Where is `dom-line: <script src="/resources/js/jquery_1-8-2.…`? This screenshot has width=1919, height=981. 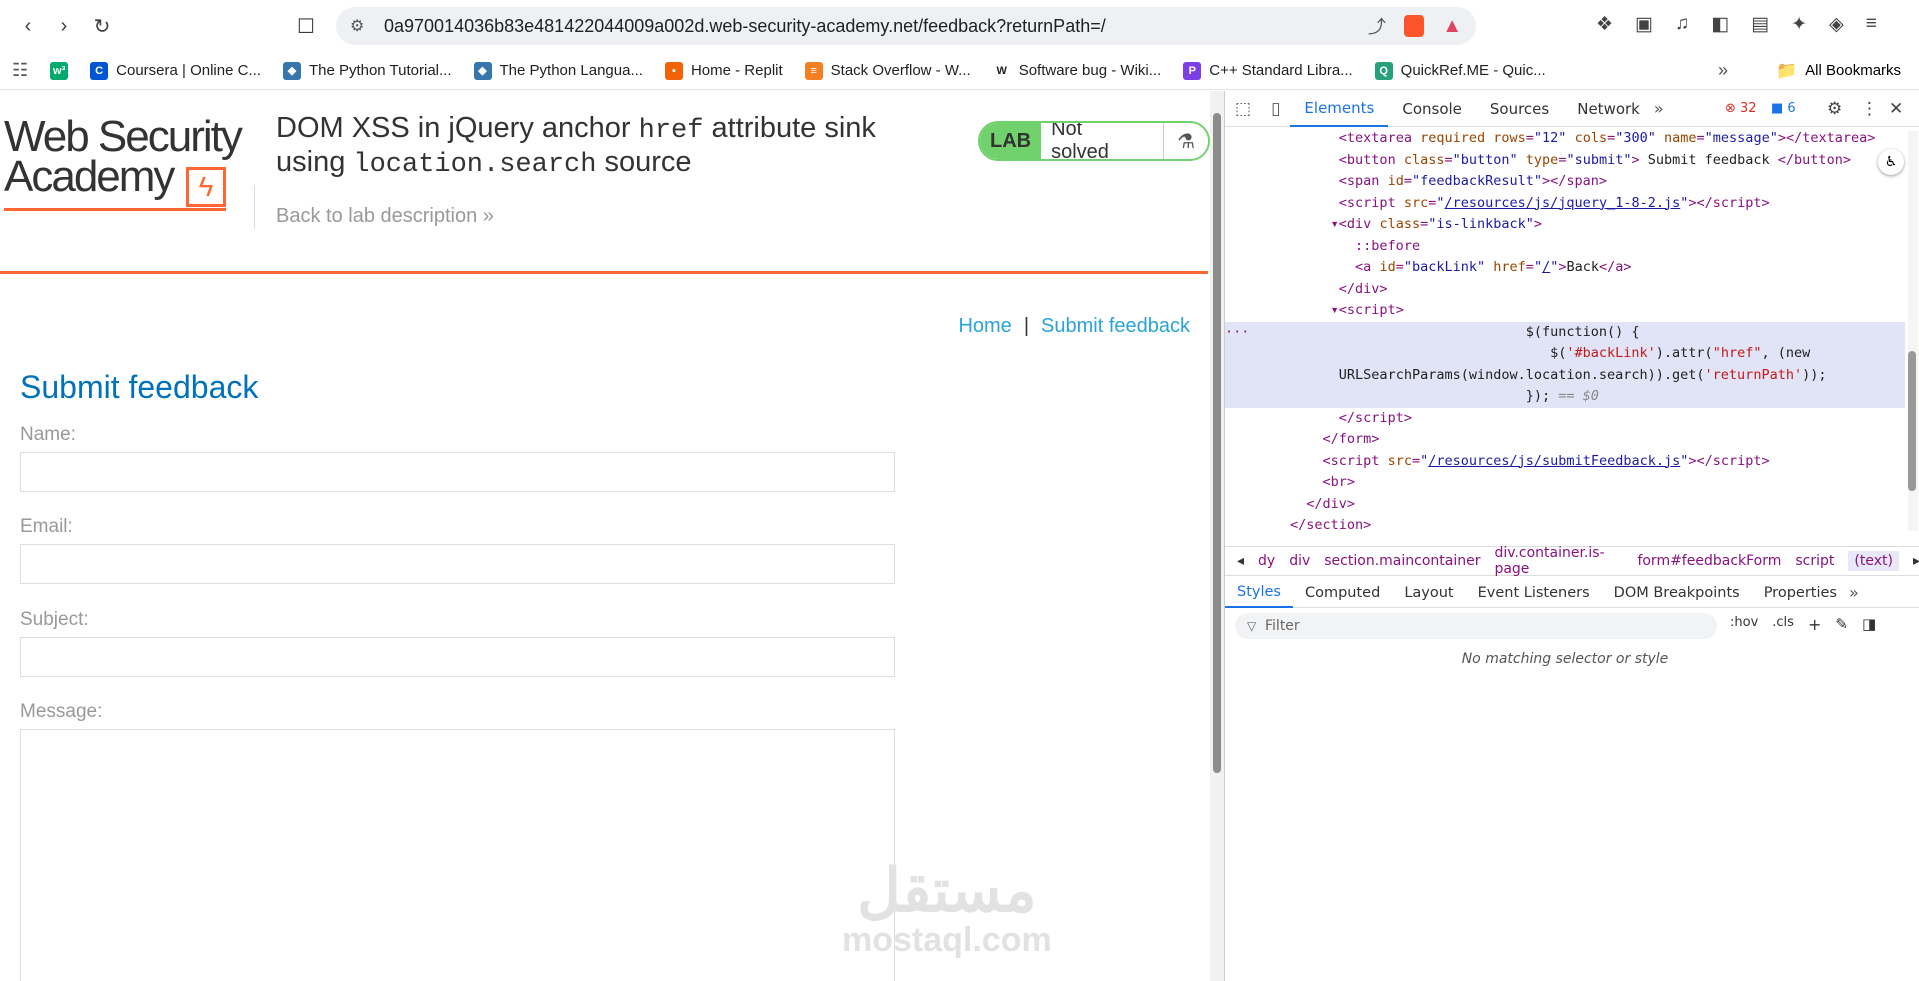 dom-line: <script src="/resources/js/jquery_1-8-2.… is located at coordinates (1565, 204).